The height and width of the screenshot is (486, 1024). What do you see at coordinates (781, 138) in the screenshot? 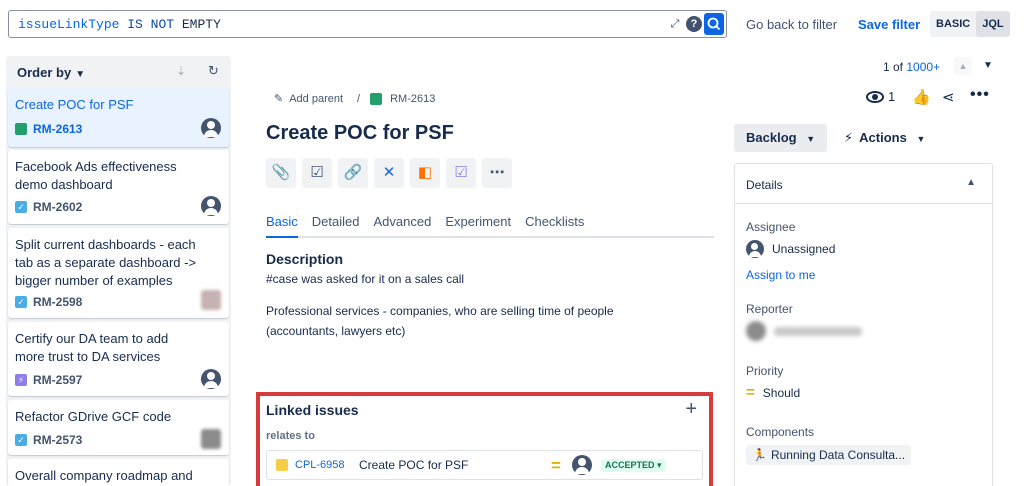
I see `status-dropdown-button: Backlog ▼` at bounding box center [781, 138].